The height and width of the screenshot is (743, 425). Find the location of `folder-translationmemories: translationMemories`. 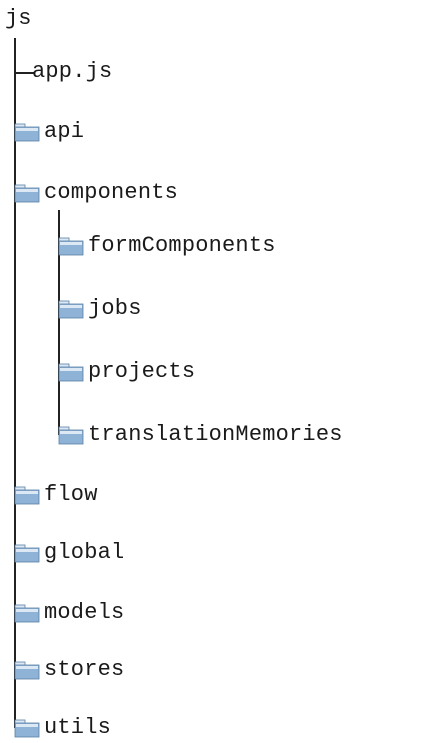

folder-translationmemories: translationMemories is located at coordinates (200, 435).